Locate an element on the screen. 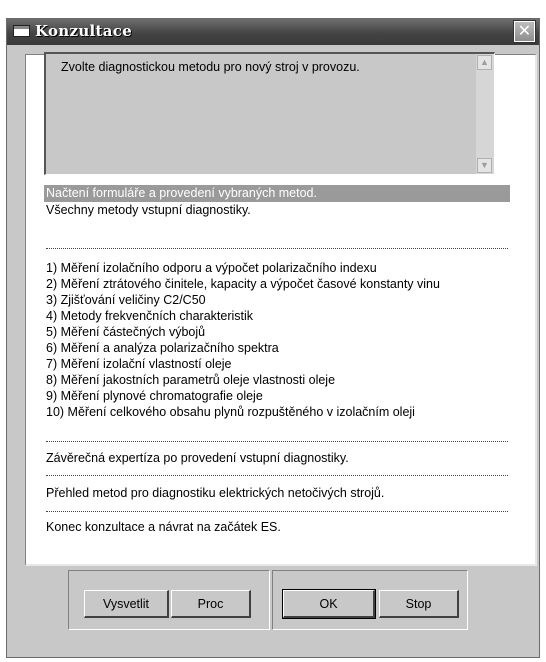 Image resolution: width=546 pixels, height=662 pixels. list-item: 4) Metody frekvenčních charakteristik is located at coordinates (148, 316).